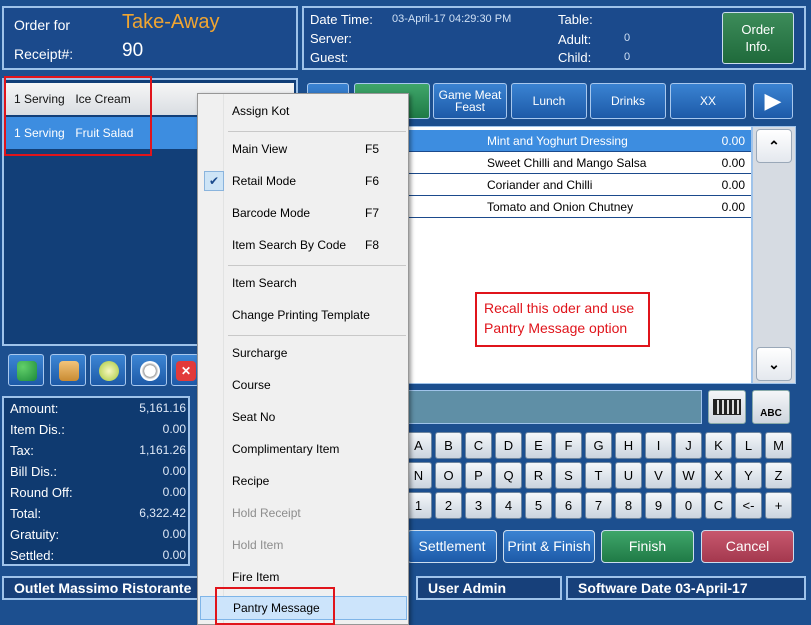 This screenshot has width=811, height=625. Describe the element at coordinates (508, 505) in the screenshot. I see `key-4: 4` at that location.